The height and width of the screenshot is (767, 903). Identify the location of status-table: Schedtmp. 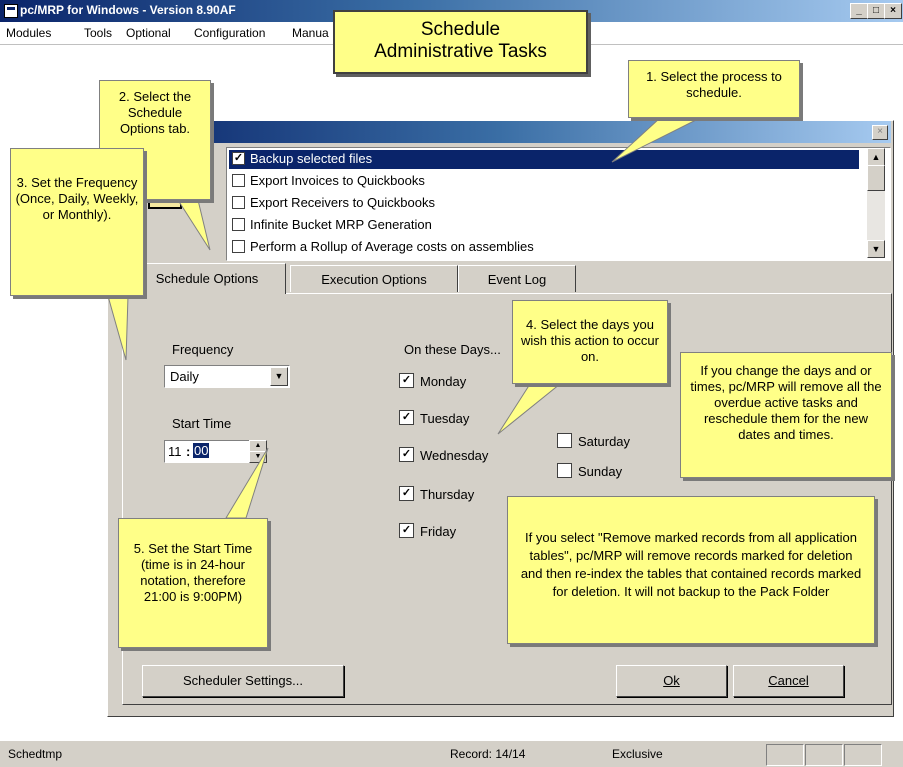
(35, 754).